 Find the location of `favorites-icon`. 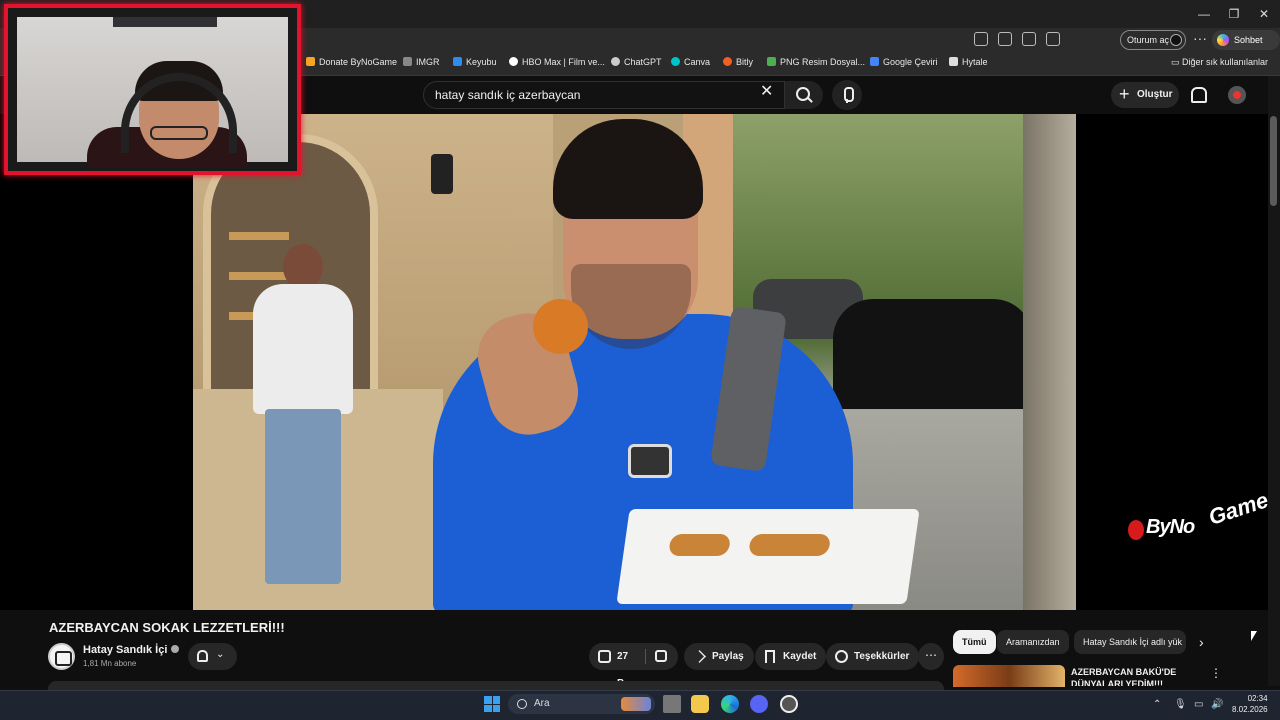

favorites-icon is located at coordinates (1053, 39).